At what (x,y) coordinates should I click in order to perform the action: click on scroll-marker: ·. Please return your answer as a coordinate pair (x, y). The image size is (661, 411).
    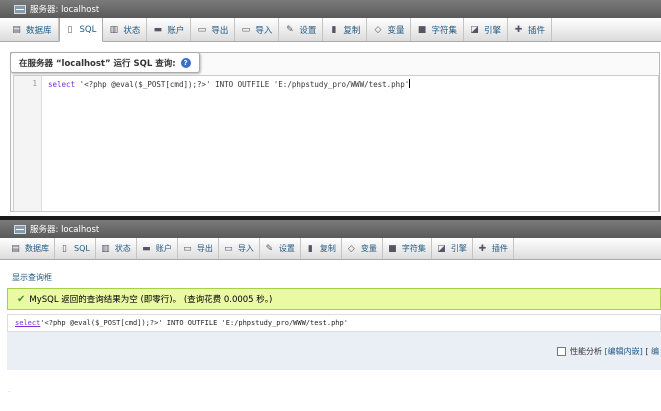
    Looking at the image, I should click on (9, 392).